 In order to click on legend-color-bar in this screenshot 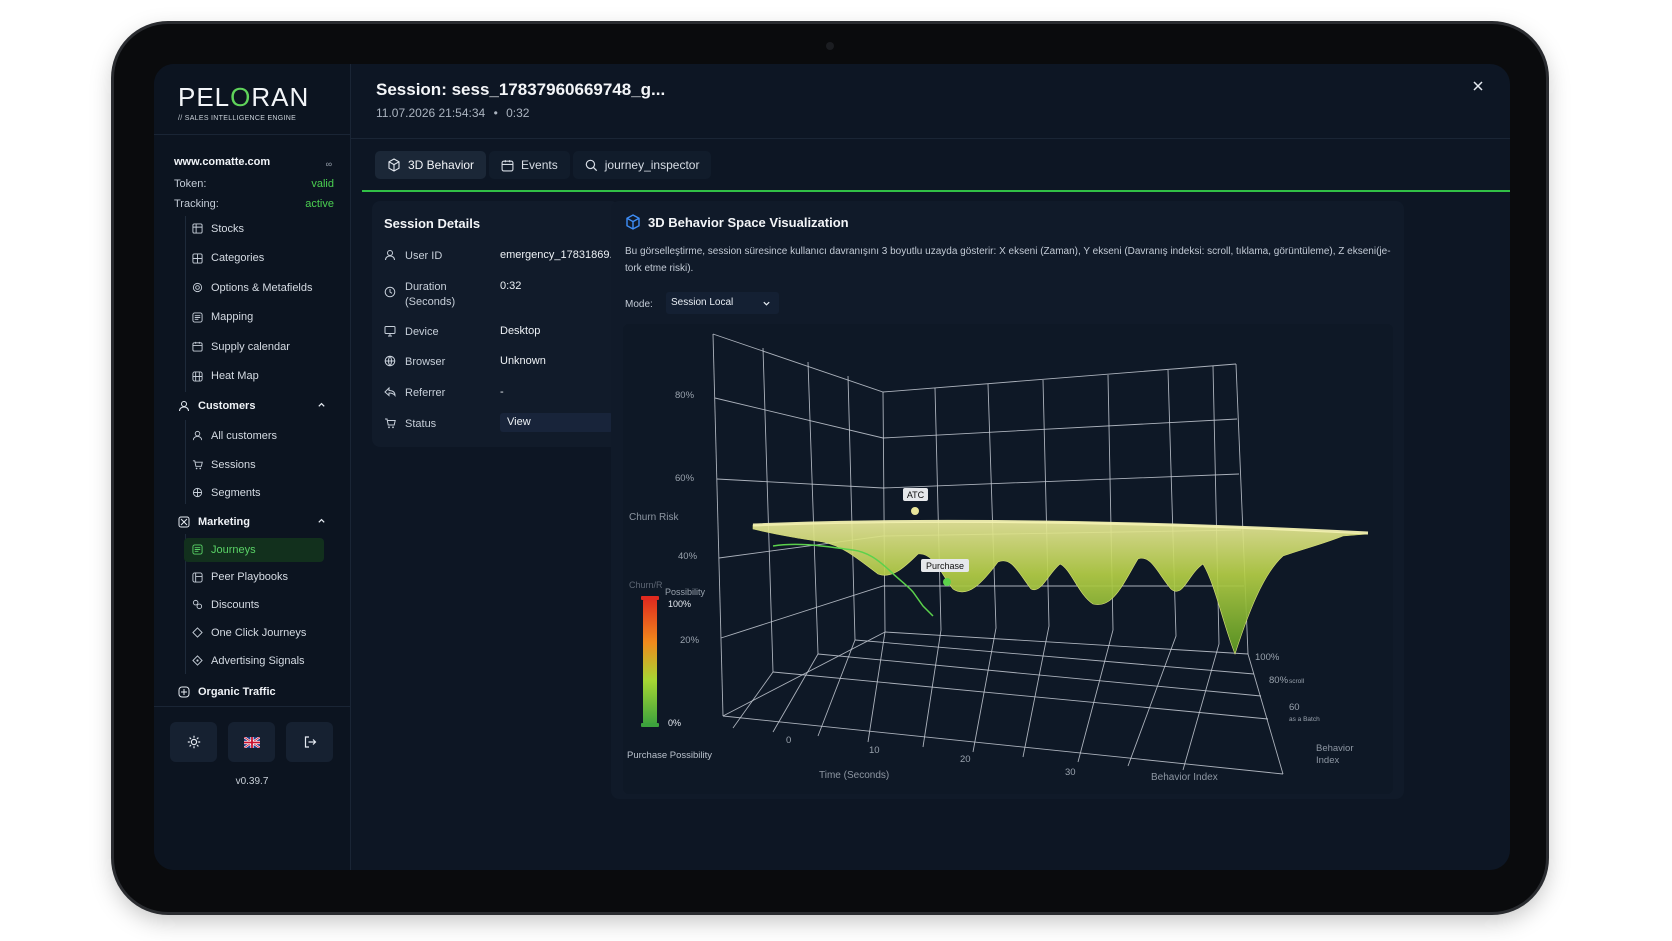, I will do `click(650, 661)`.